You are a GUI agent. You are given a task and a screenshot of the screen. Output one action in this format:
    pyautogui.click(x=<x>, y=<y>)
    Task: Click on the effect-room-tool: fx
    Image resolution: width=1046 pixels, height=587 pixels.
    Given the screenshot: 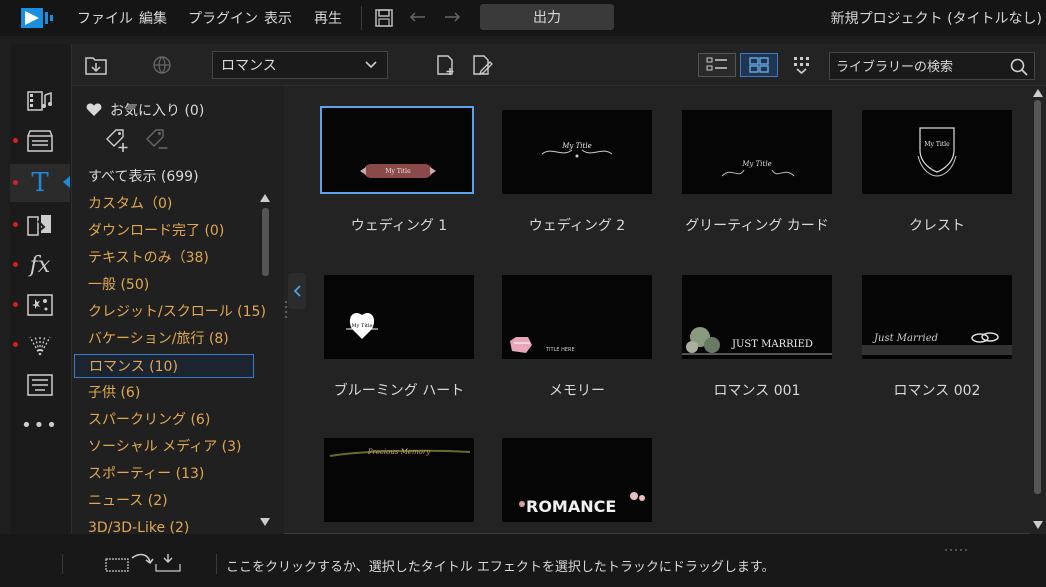 What is the action you would take?
    pyautogui.click(x=40, y=265)
    